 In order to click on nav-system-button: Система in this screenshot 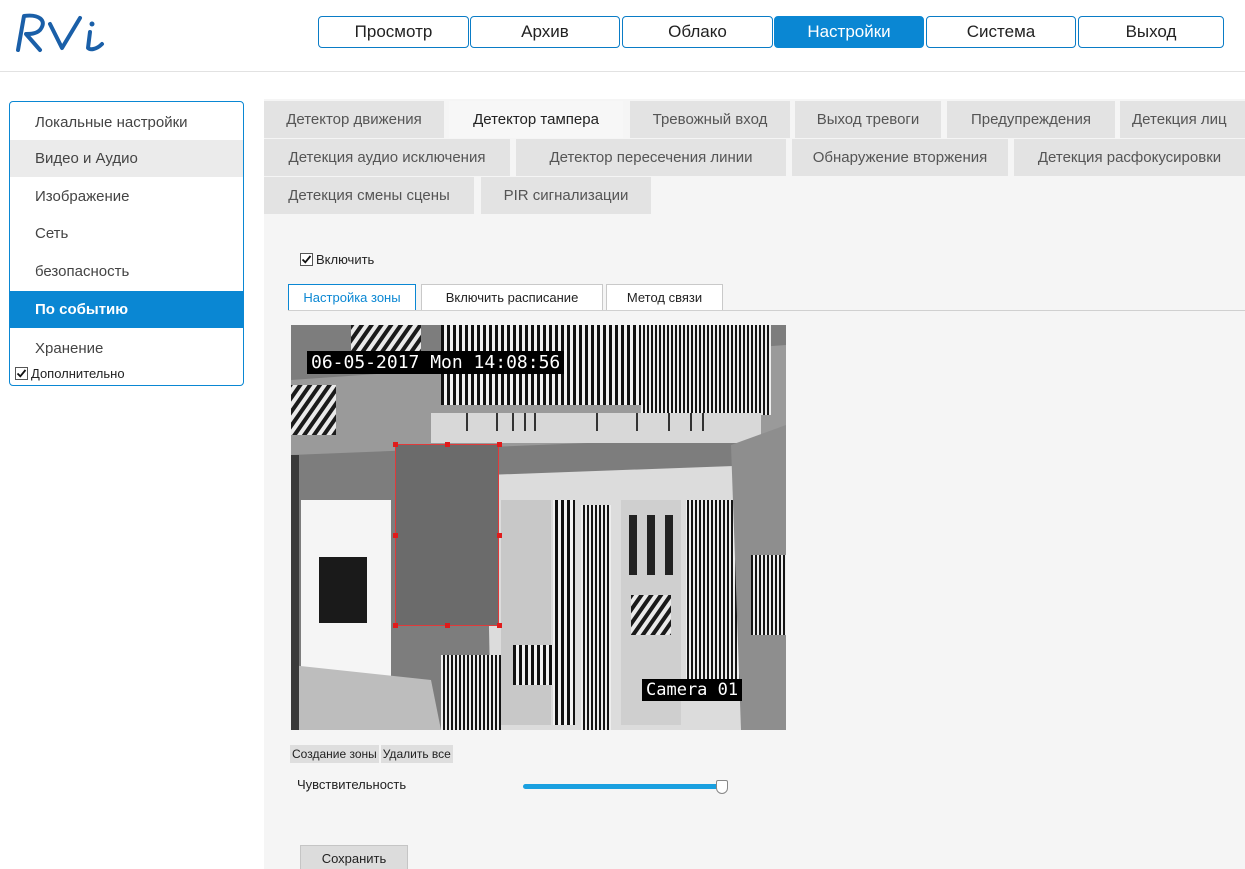, I will do `click(1001, 32)`.